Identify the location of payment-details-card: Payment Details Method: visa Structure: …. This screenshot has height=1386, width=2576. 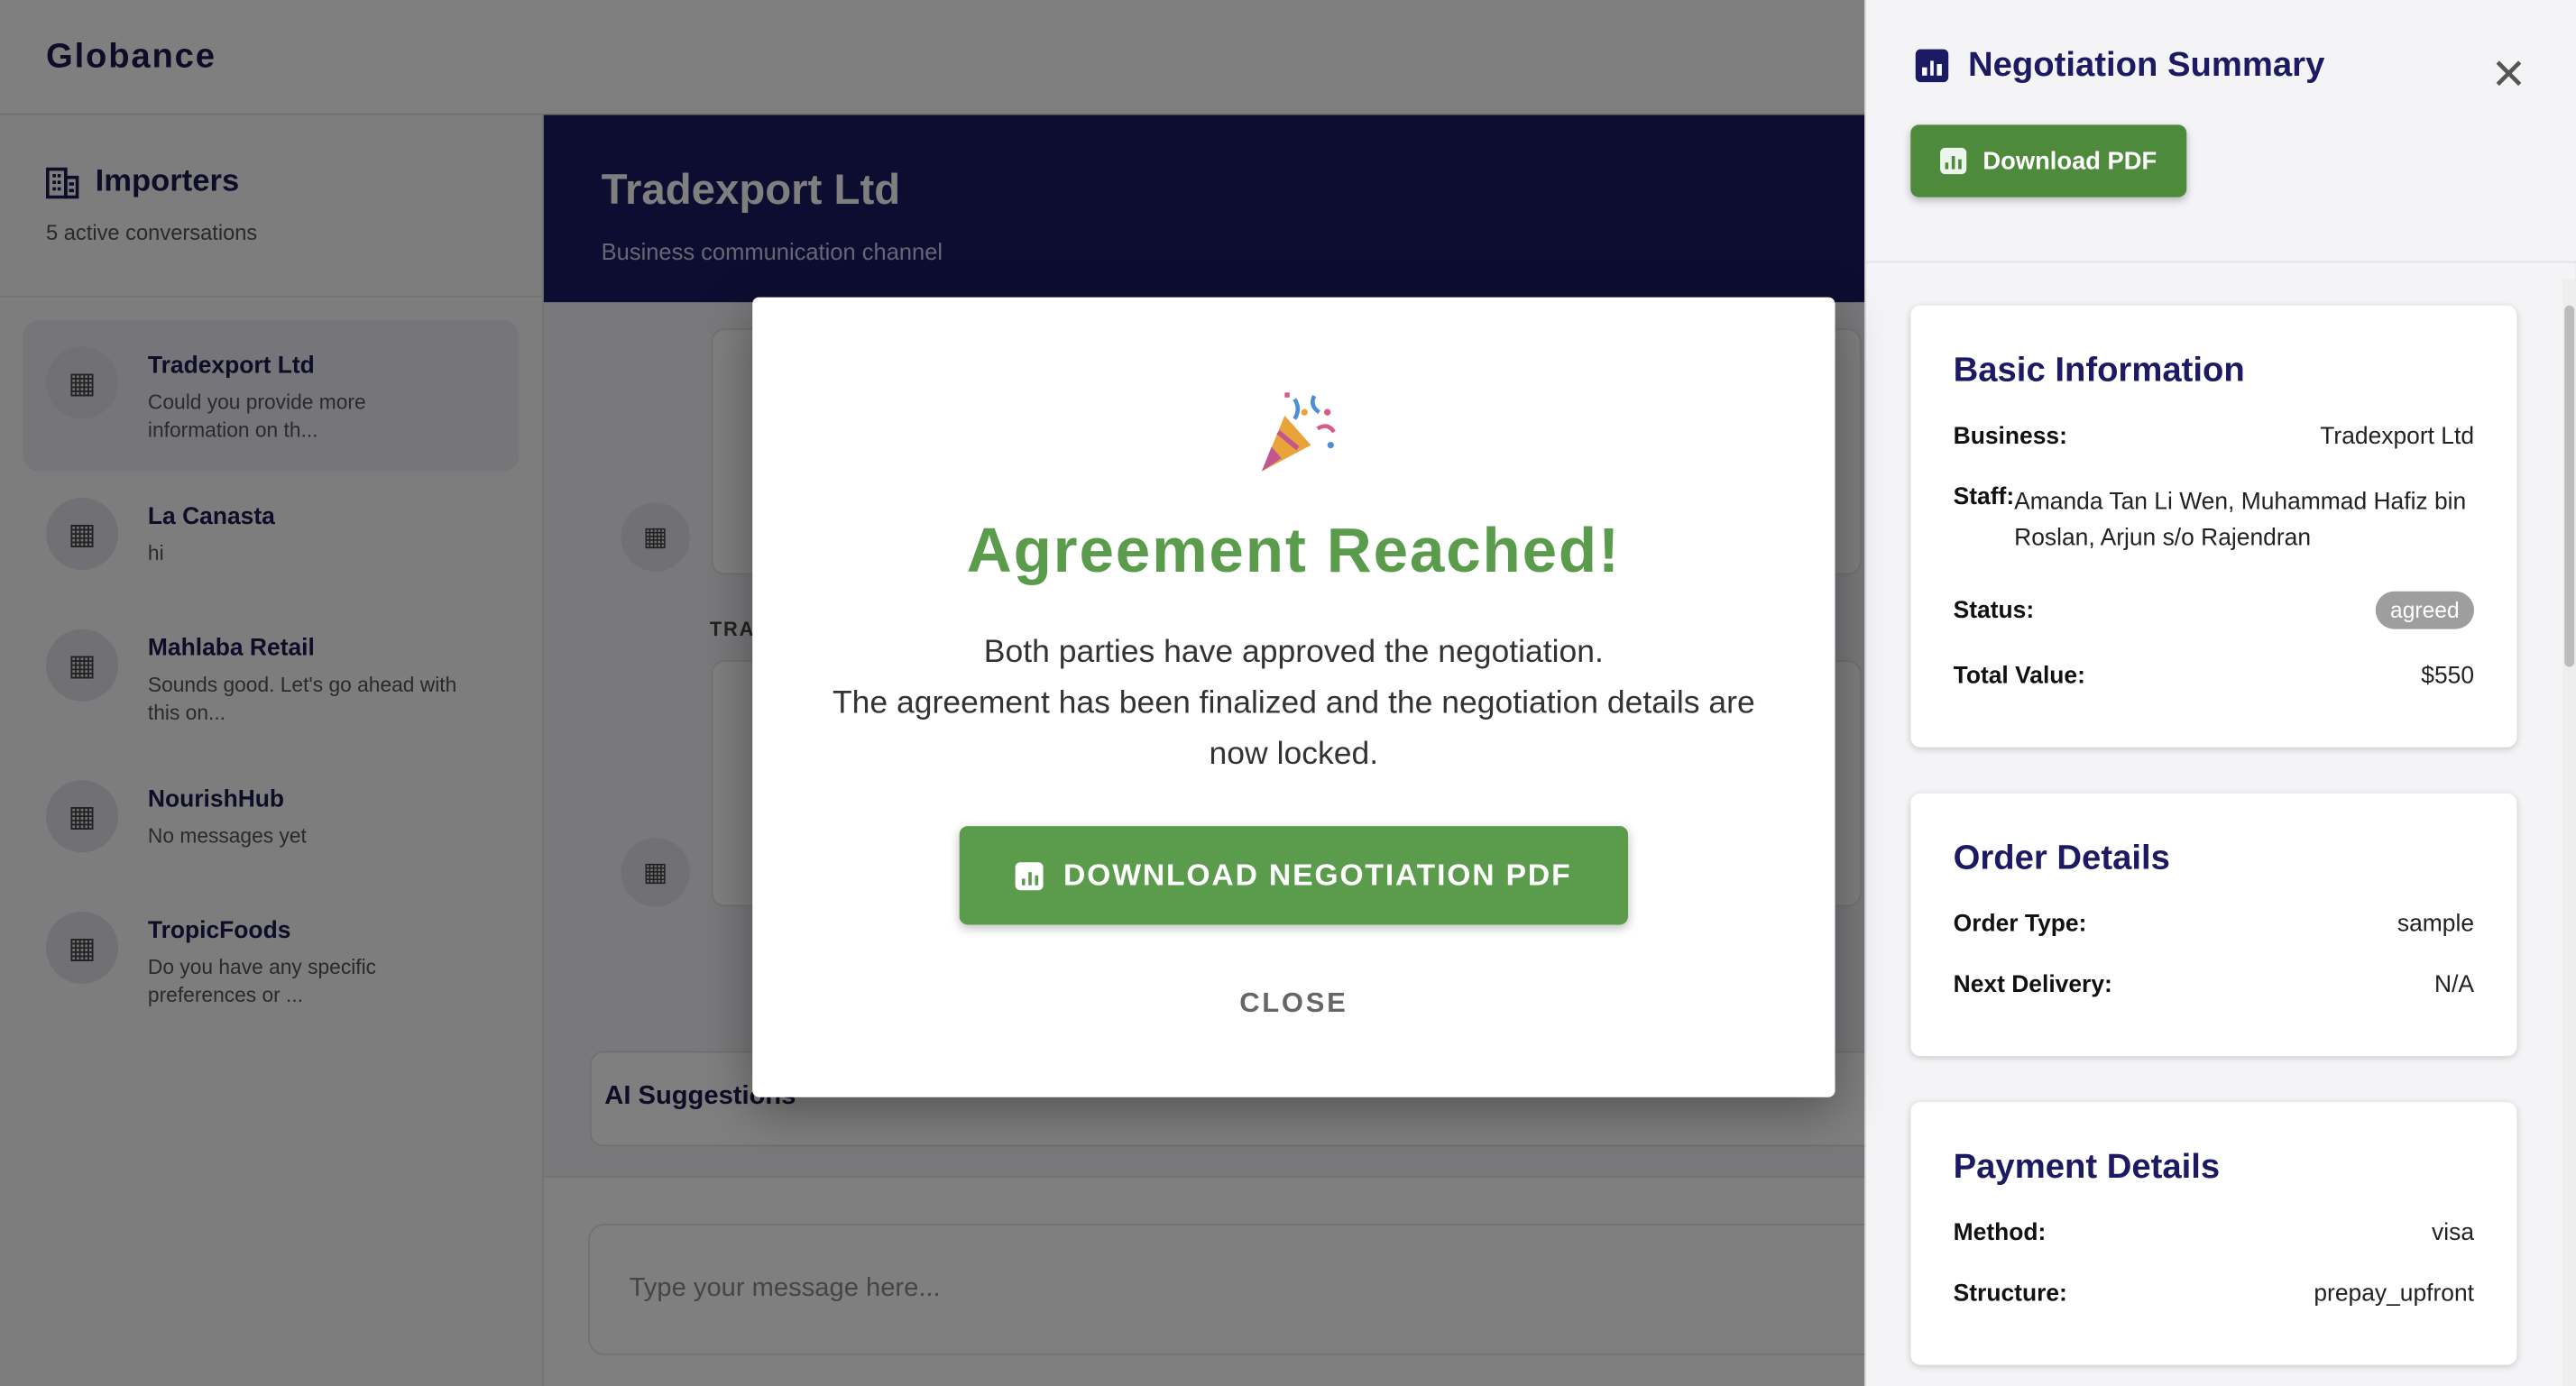
(2213, 1233).